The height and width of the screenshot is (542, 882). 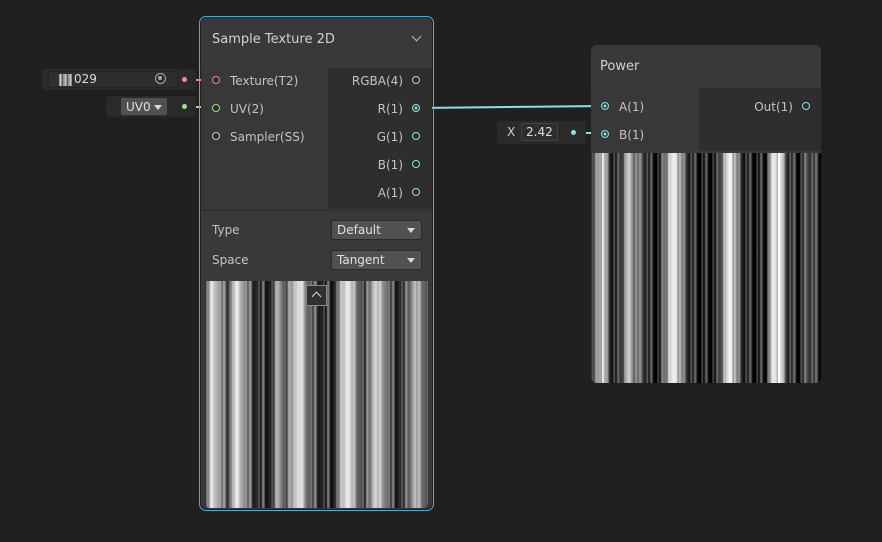 What do you see at coordinates (316, 394) in the screenshot?
I see `texture-preview` at bounding box center [316, 394].